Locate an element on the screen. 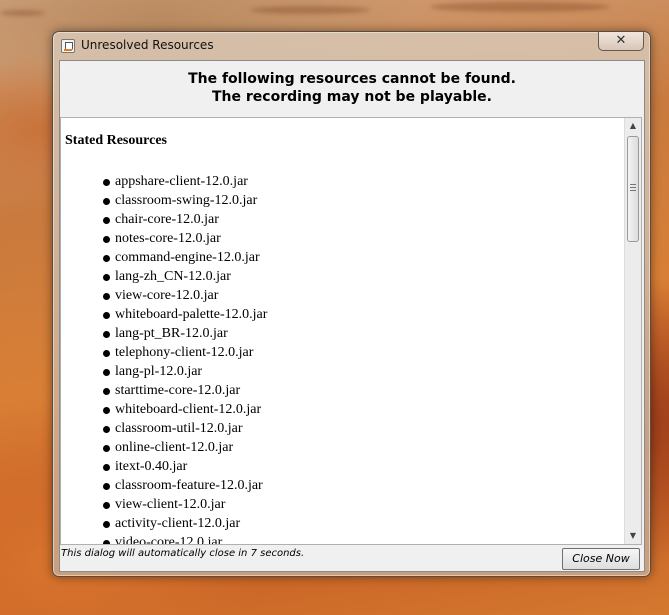 The image size is (669, 615). resource-item: activity-client-12.0.jar is located at coordinates (185, 523).